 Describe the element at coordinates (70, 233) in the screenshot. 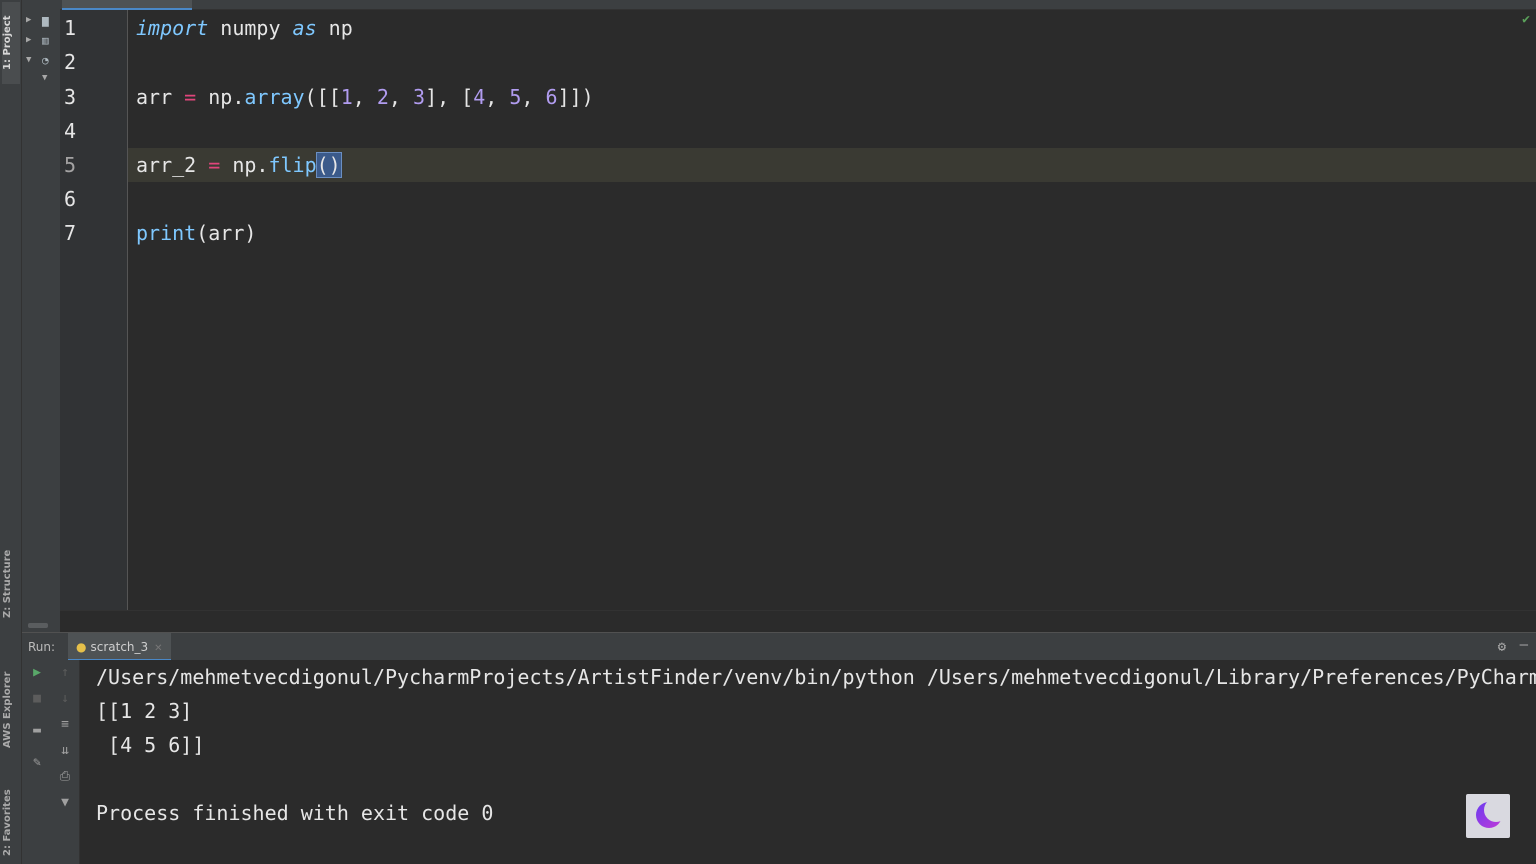

I see `line-number: 7` at that location.